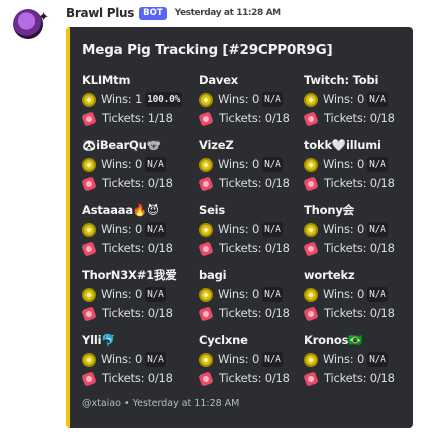  I want to click on player-field: tokk🤍illumi Wins: 0 N/A Tickets: 0/18, so click(357, 164).